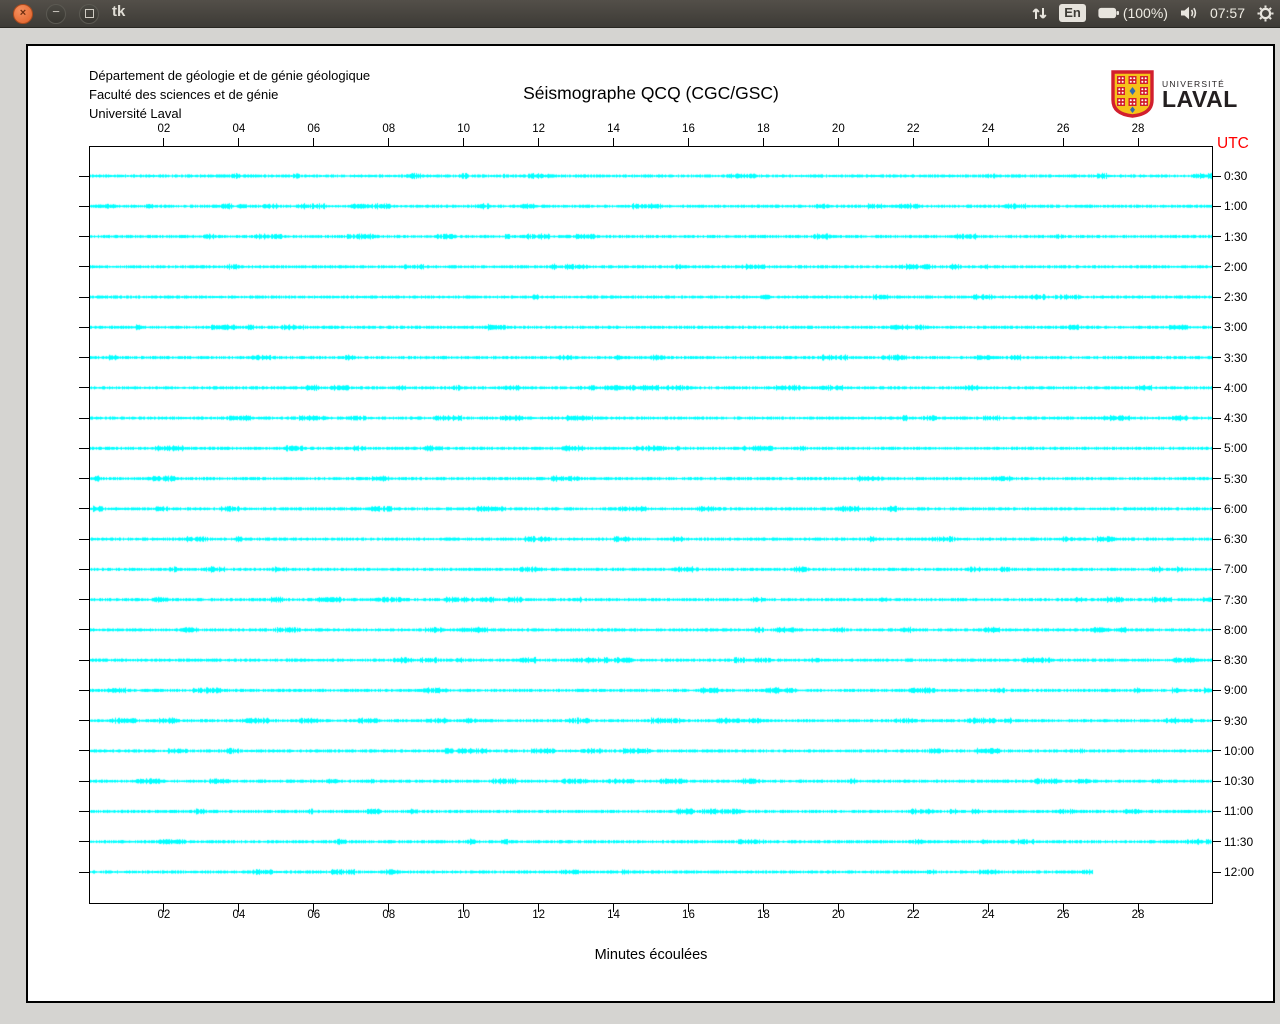  Describe the element at coordinates (1236, 327) in the screenshot. I see `utc-time-label: 3:00` at that location.